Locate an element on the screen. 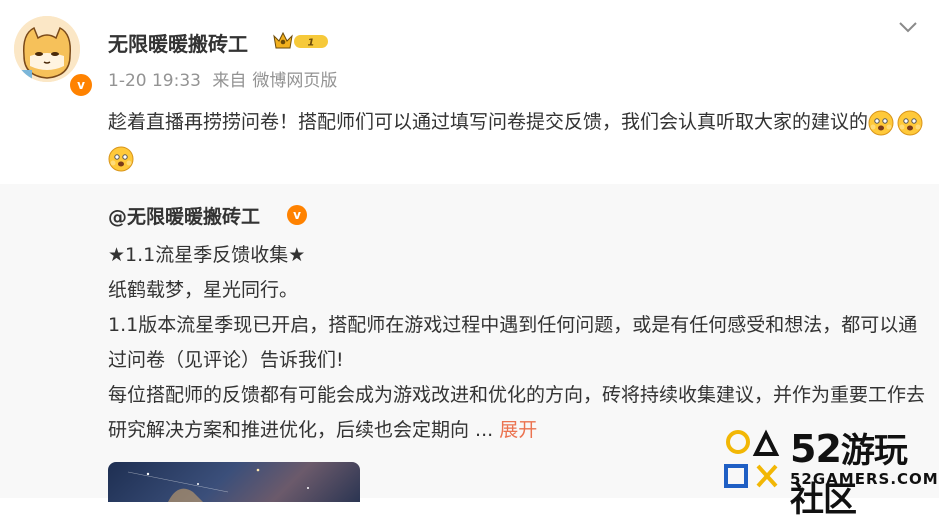  avatar is located at coordinates (47, 49).